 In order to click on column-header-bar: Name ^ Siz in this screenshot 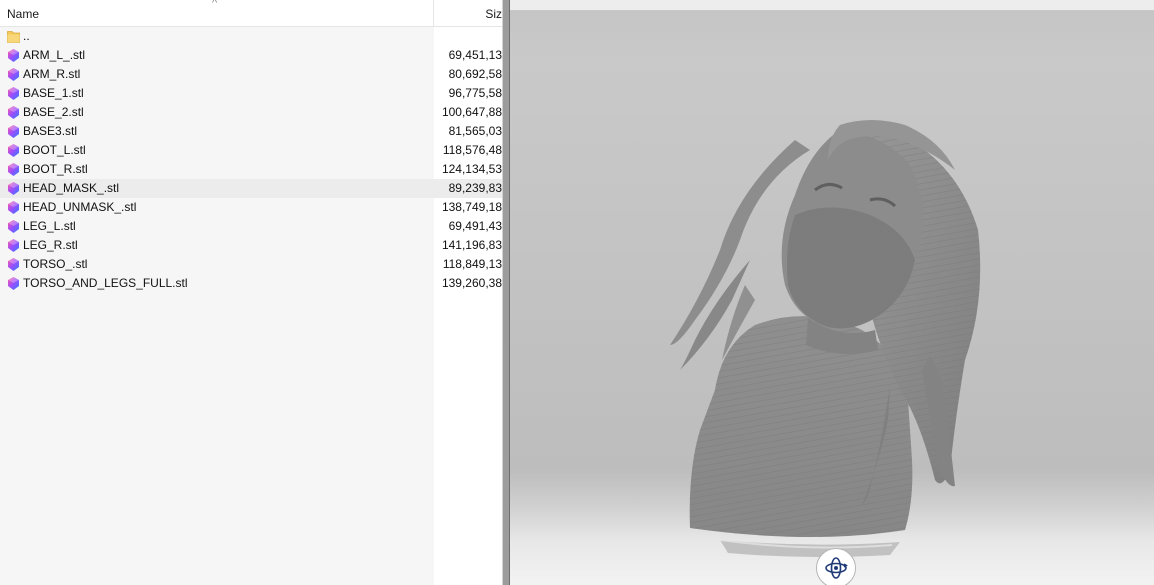, I will do `click(251, 13)`.